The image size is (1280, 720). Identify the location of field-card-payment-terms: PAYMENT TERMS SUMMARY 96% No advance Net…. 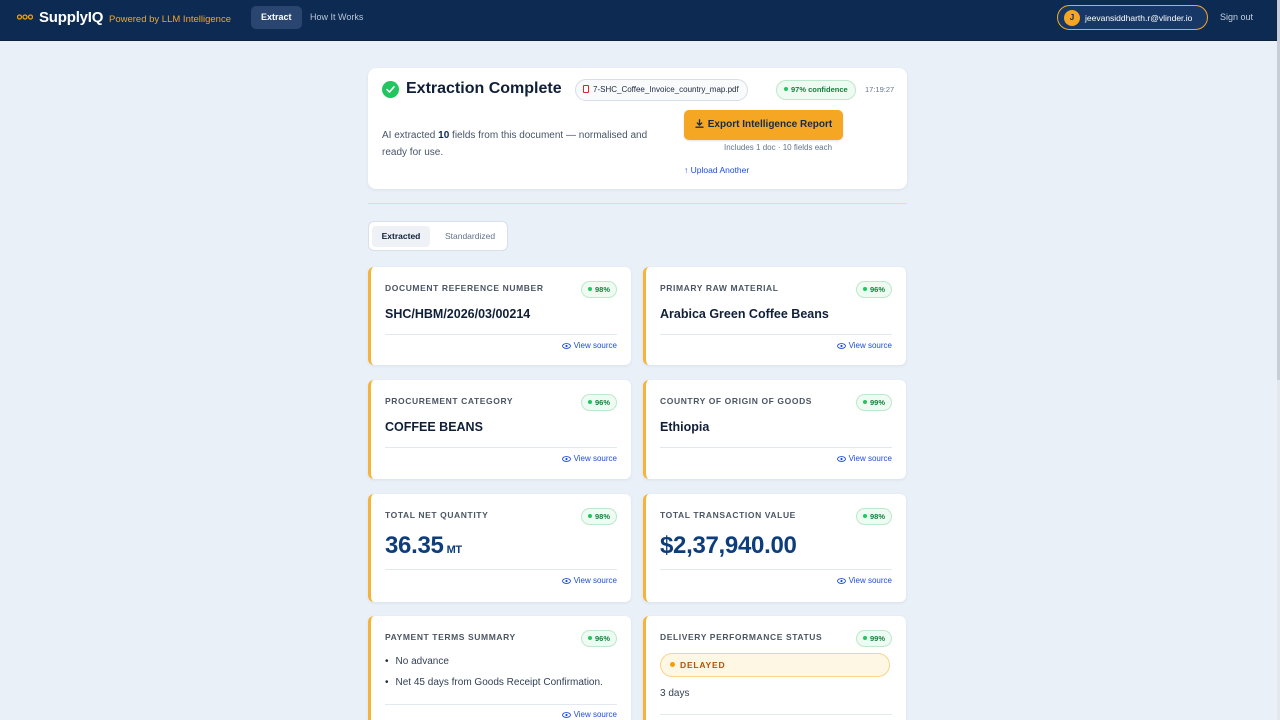
(499, 668).